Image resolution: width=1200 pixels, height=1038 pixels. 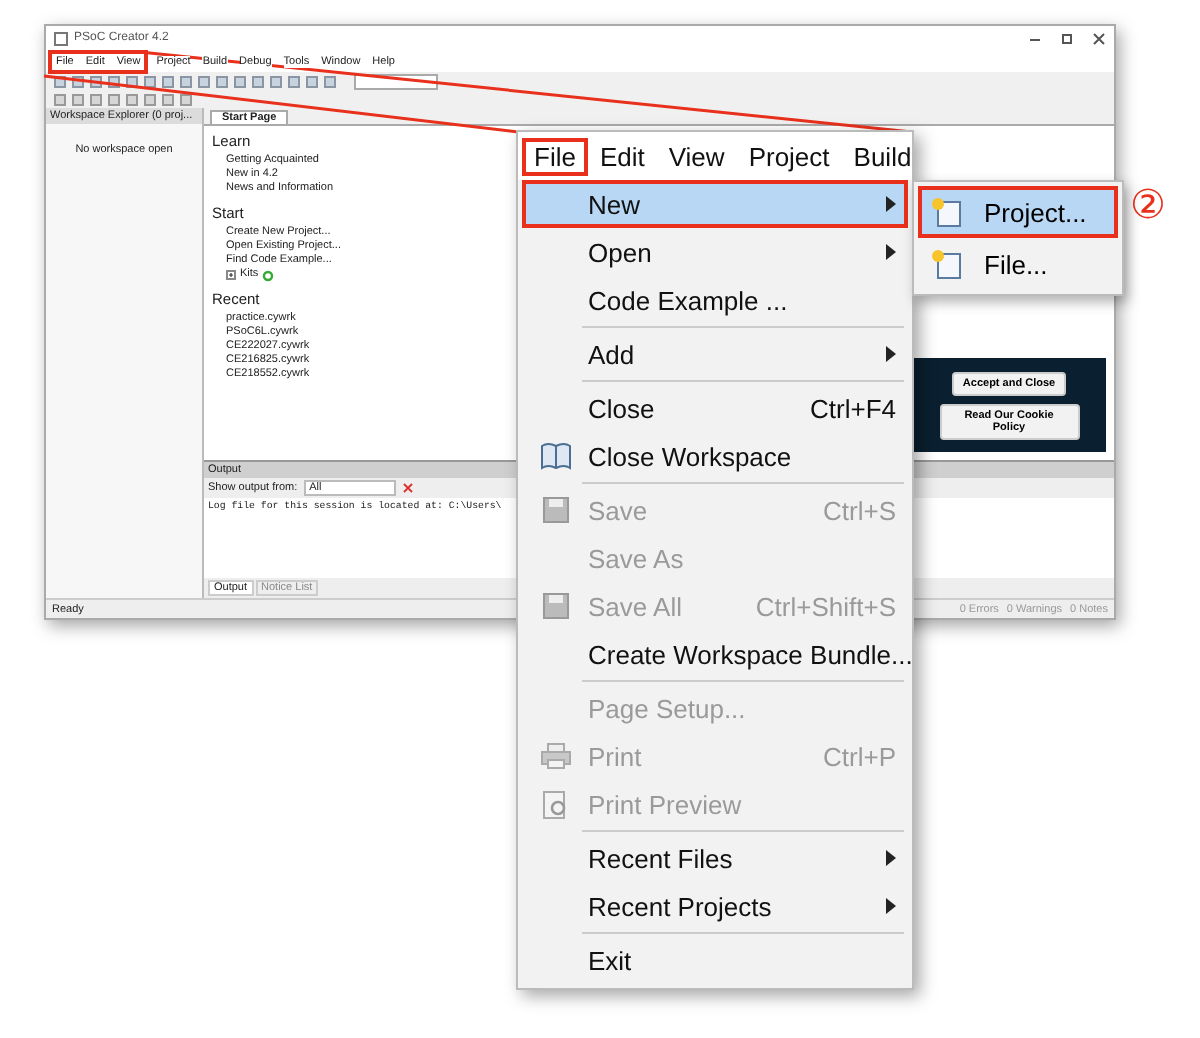 What do you see at coordinates (696, 156) in the screenshot?
I see `menu-item: View` at bounding box center [696, 156].